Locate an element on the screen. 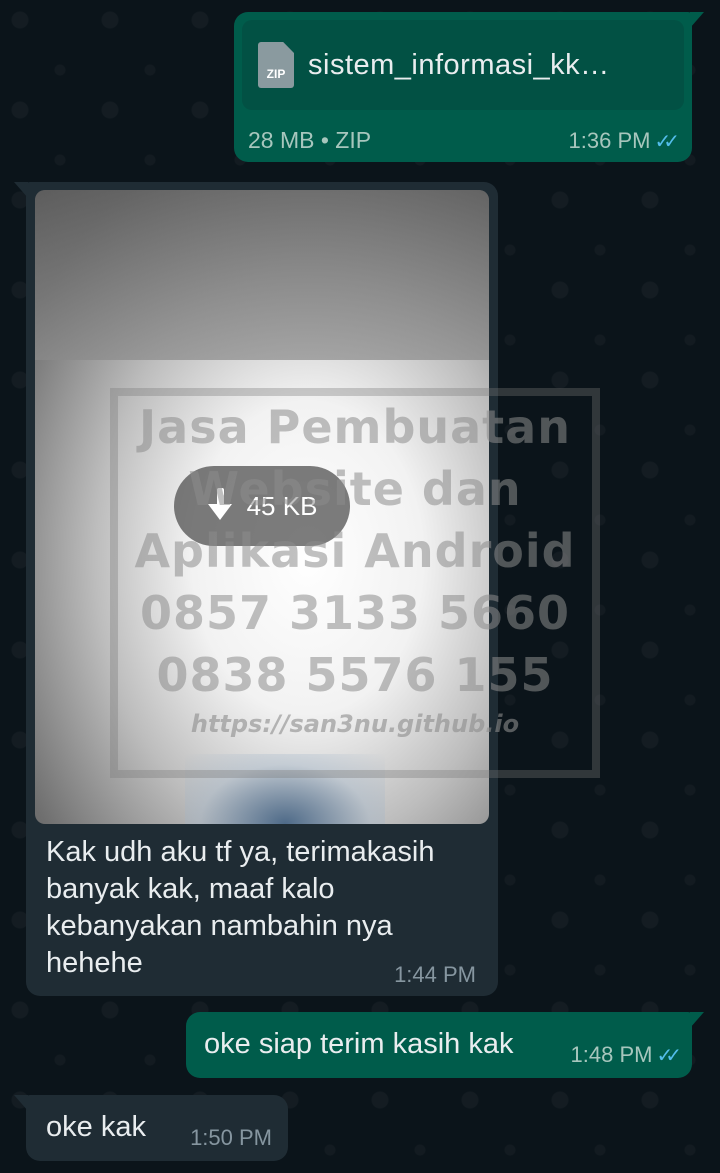  message-status: 1:48 PM ✓✓ is located at coordinates (626, 1055).